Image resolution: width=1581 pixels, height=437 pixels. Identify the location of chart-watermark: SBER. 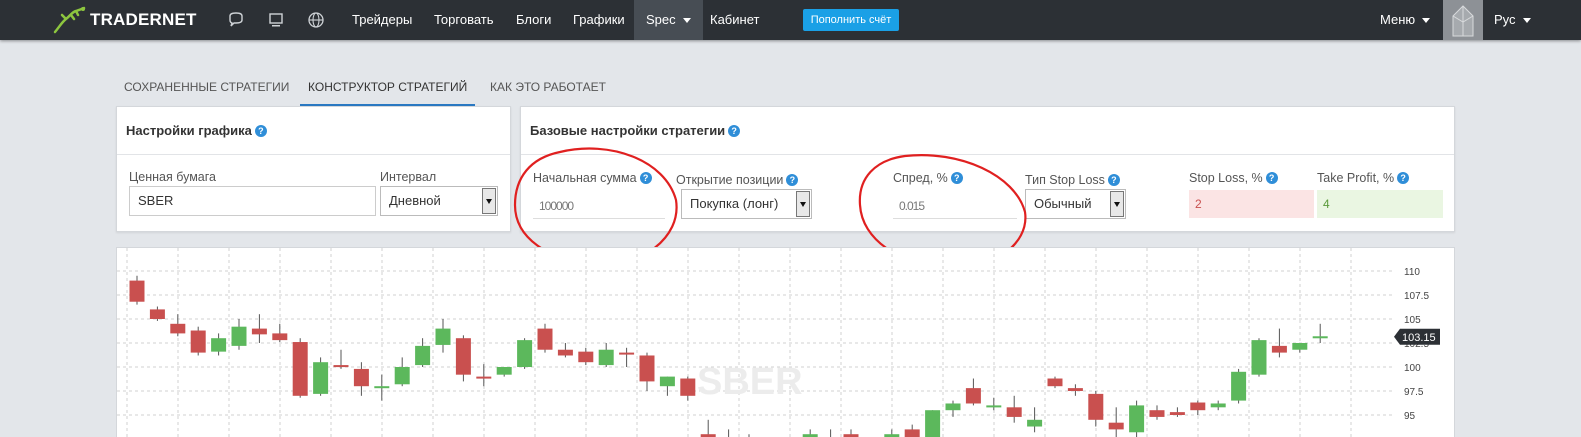
(750, 382).